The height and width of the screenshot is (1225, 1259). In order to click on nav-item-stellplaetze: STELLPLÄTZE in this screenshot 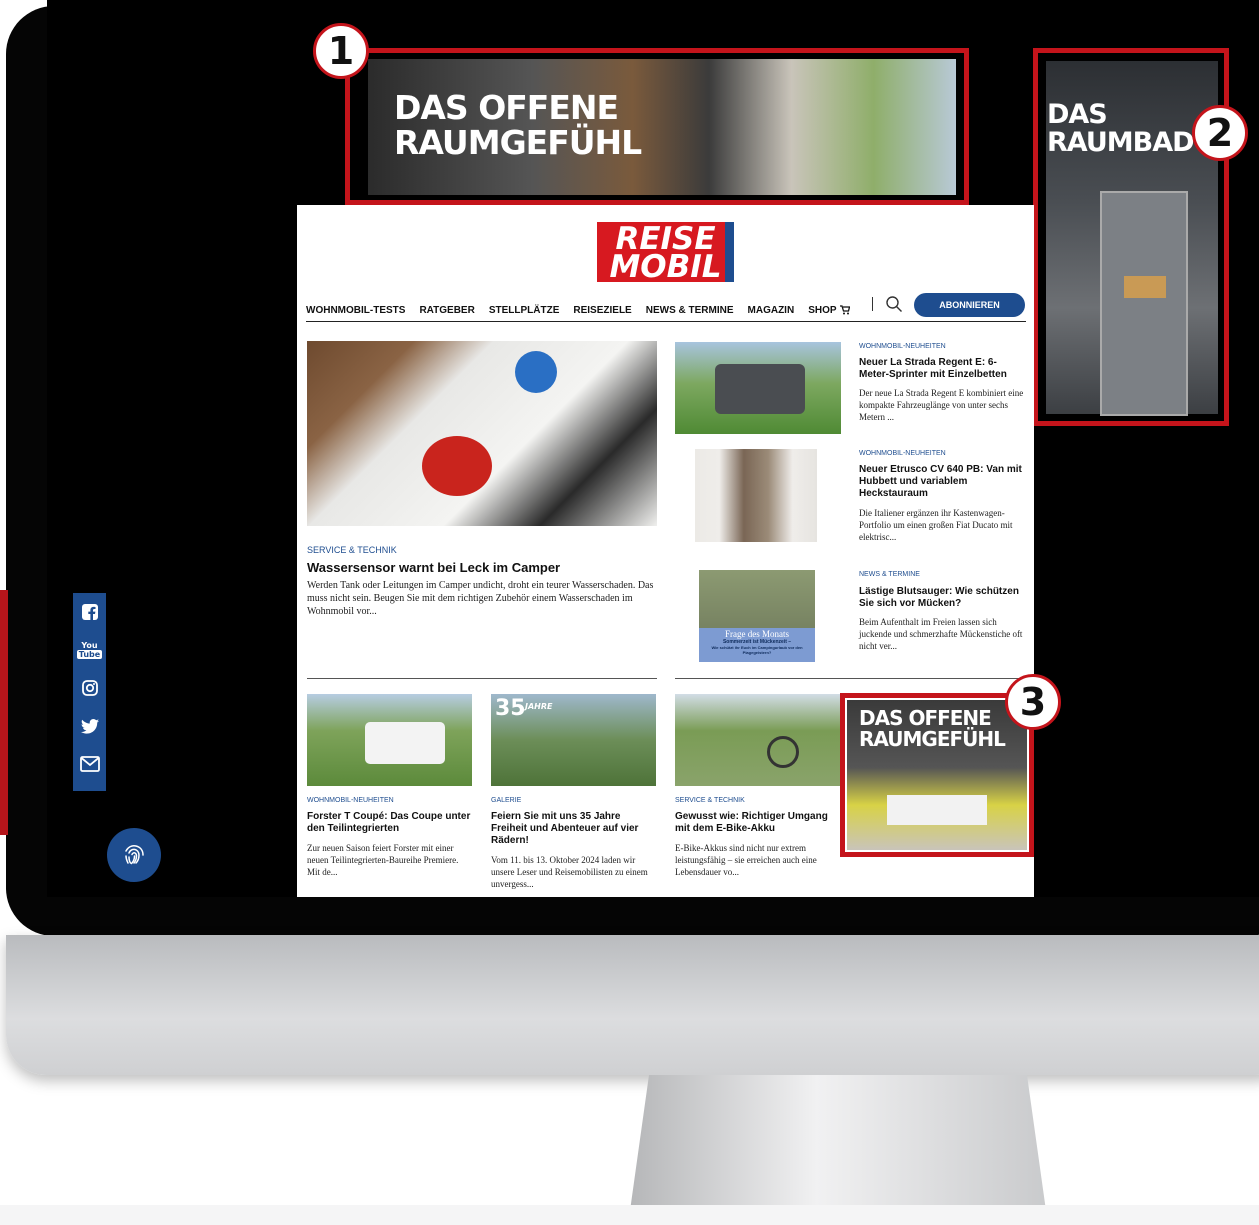, I will do `click(524, 310)`.